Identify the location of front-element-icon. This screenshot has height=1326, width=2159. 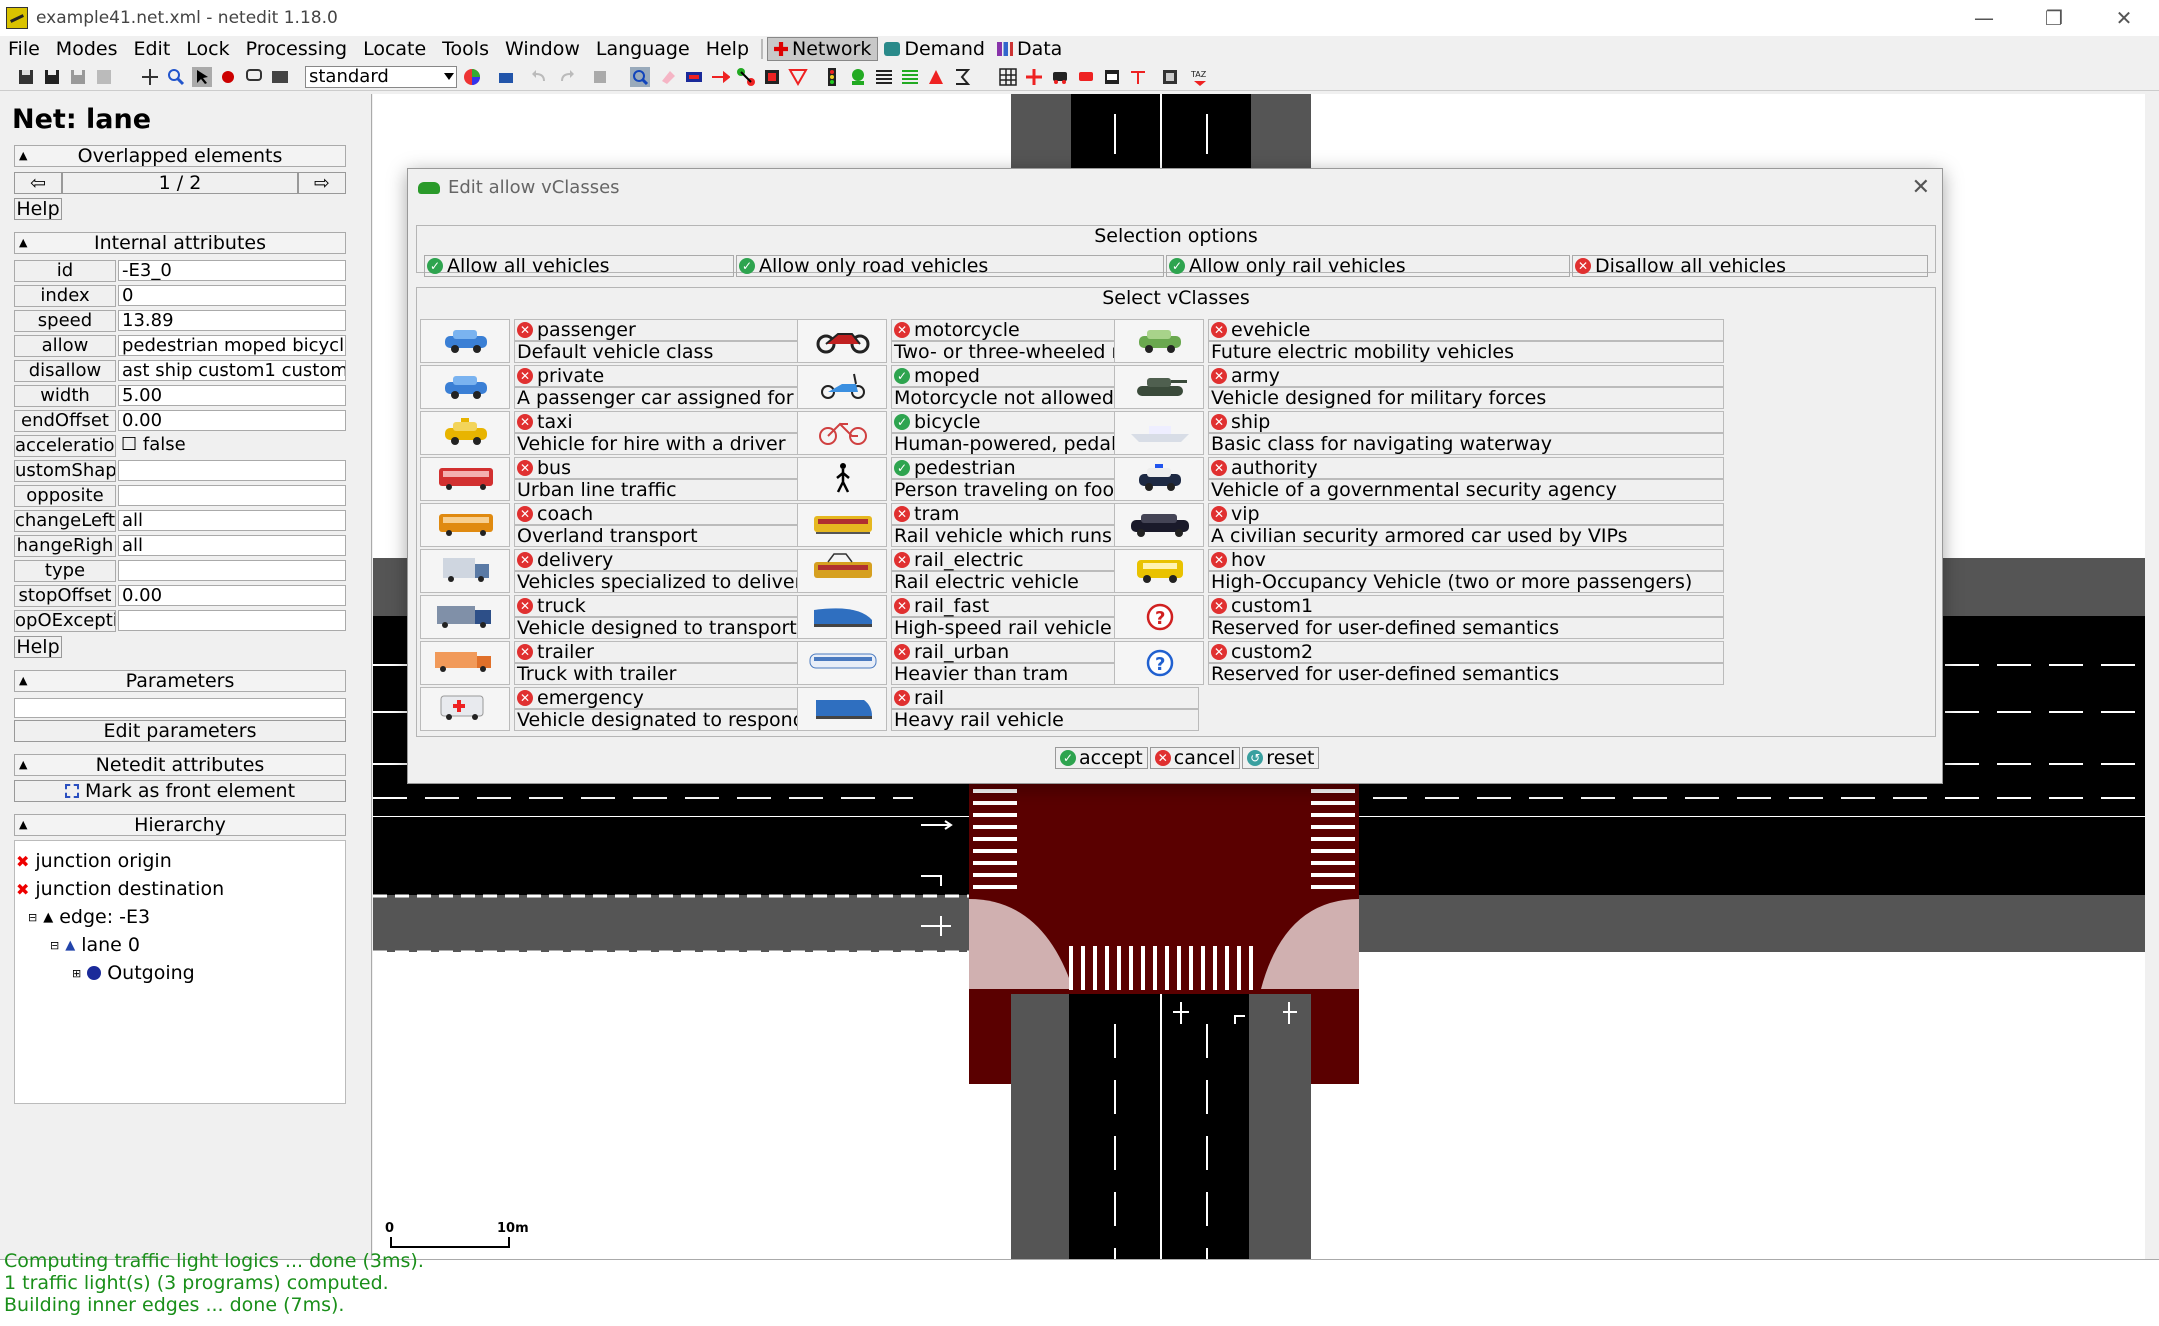
(600, 77).